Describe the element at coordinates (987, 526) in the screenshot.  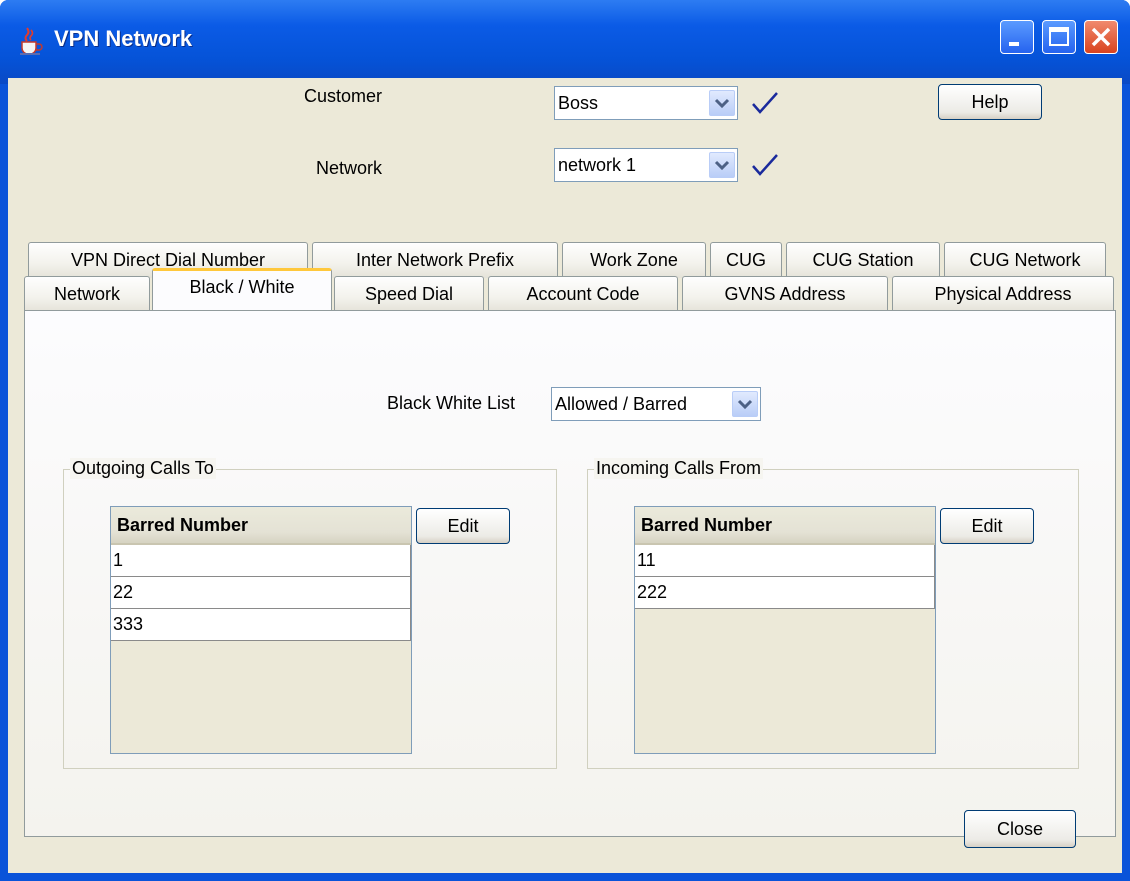
I see `incoming-edit-button: Edit` at that location.